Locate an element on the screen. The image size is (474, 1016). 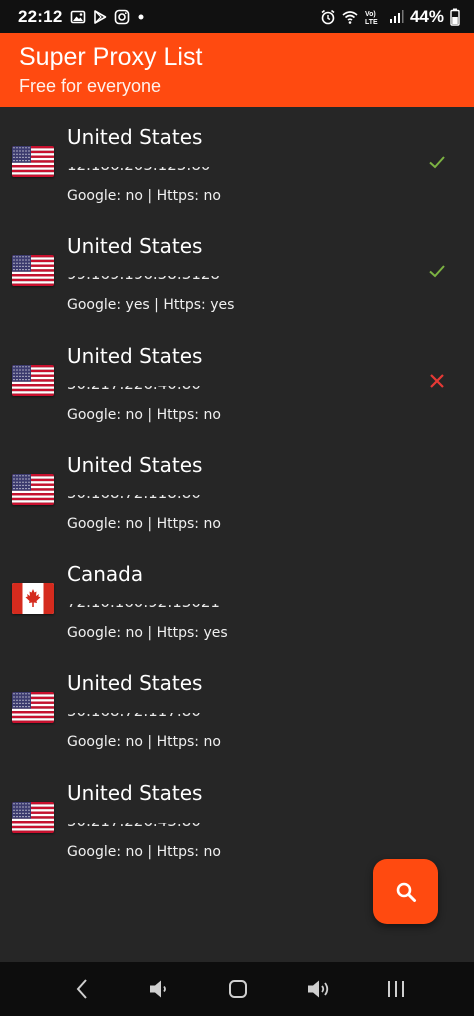
canada-flag-icon is located at coordinates (33, 599).